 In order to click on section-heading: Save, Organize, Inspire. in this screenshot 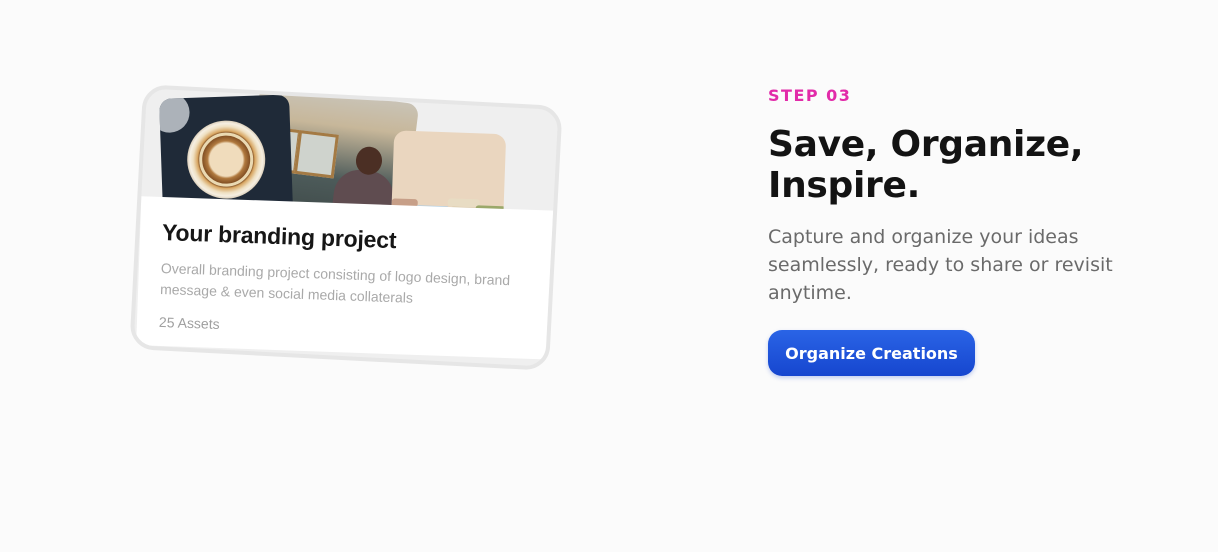, I will do `click(926, 165)`.